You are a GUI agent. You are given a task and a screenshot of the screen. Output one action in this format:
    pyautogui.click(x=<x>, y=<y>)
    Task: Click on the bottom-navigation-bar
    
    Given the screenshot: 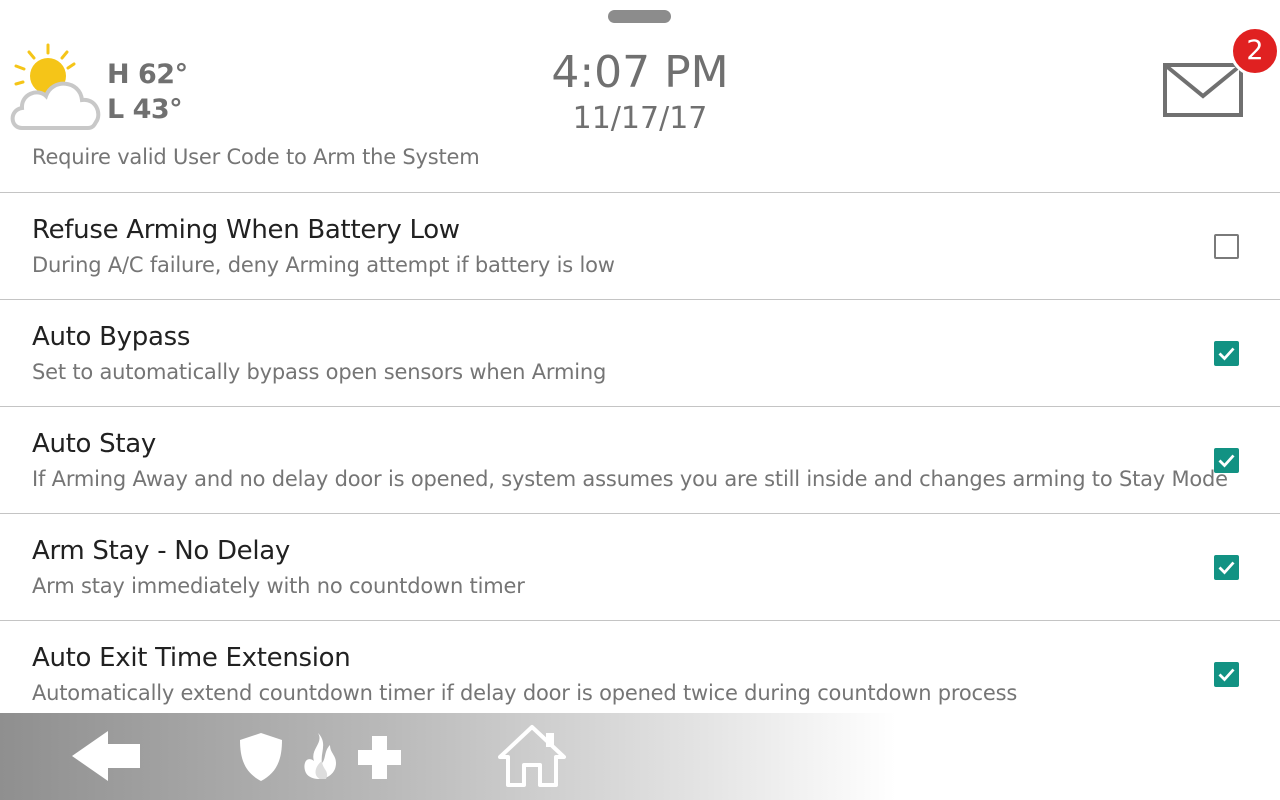 What is the action you would take?
    pyautogui.click(x=640, y=756)
    